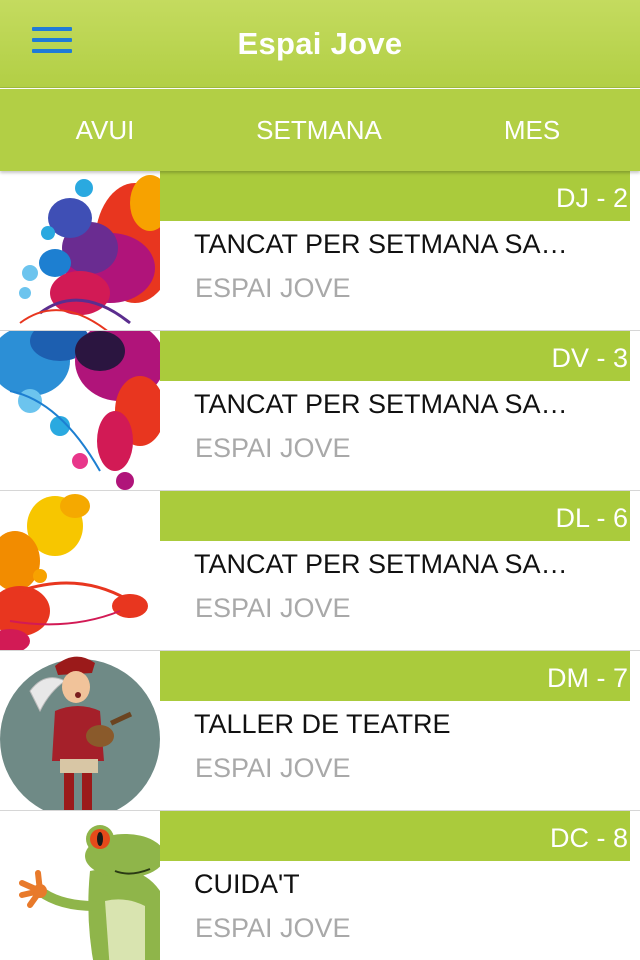 The height and width of the screenshot is (960, 640). Describe the element at coordinates (247, 884) in the screenshot. I see `event-title: CUIDA'T` at that location.